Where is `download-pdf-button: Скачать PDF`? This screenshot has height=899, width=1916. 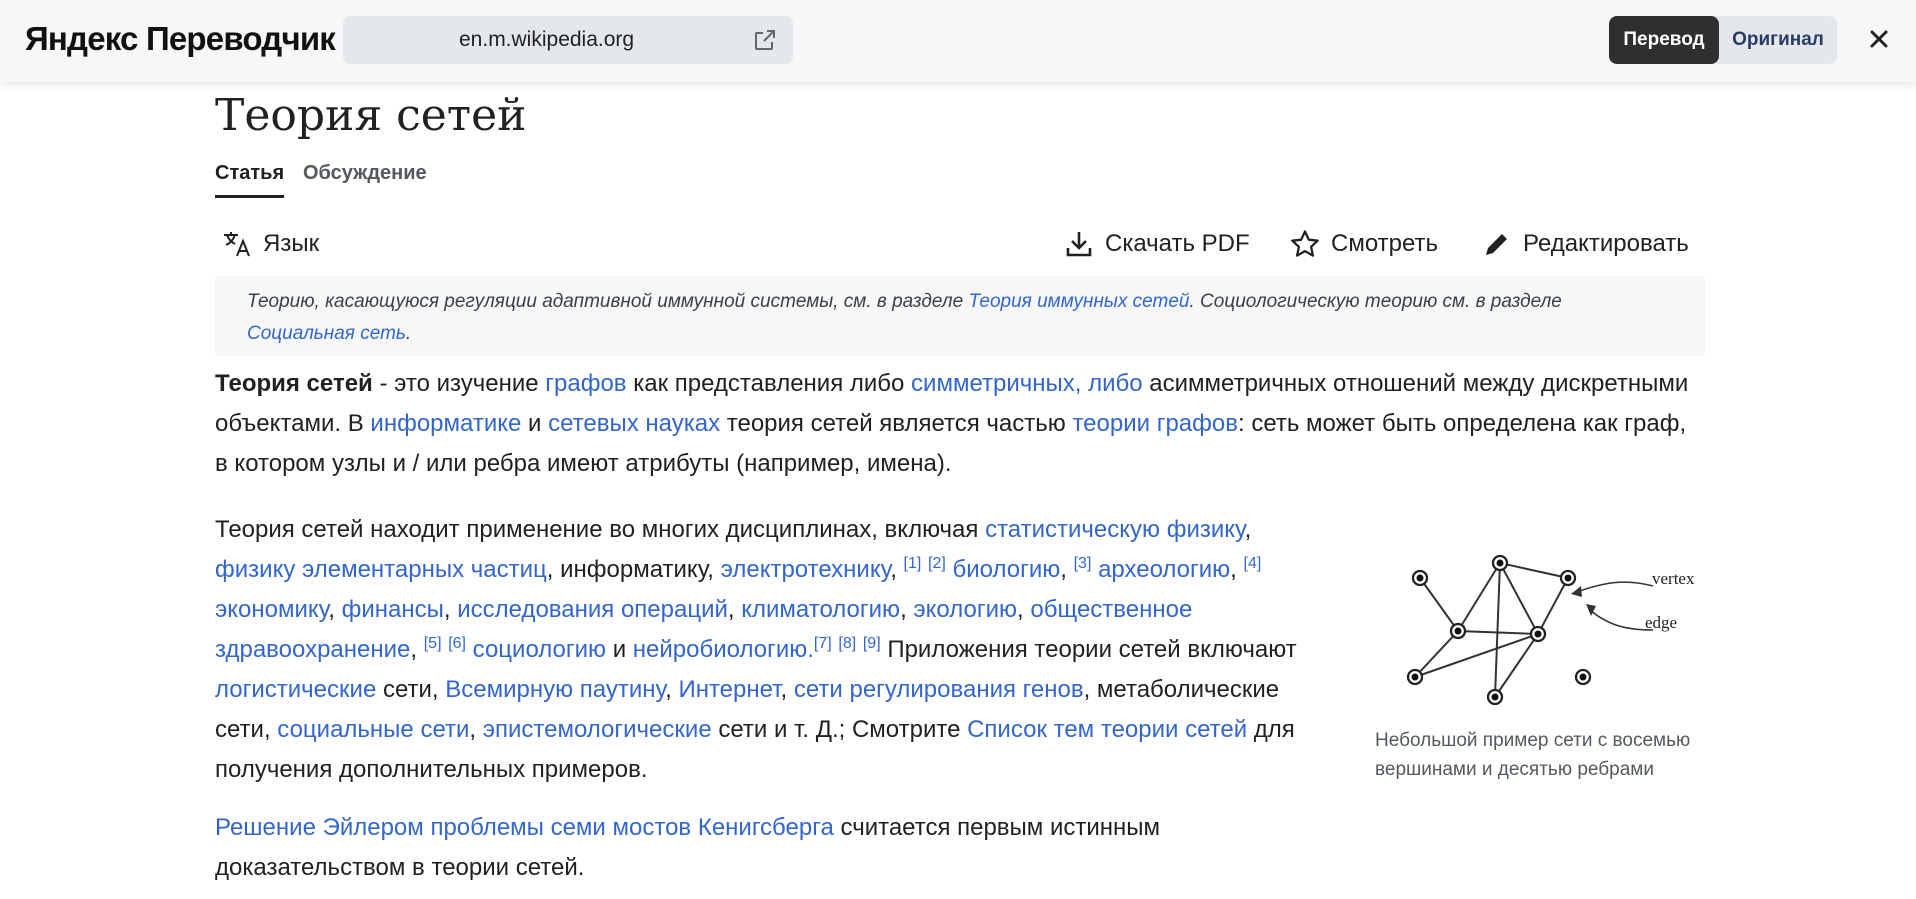 download-pdf-button: Скачать PDF is located at coordinates (1156, 244).